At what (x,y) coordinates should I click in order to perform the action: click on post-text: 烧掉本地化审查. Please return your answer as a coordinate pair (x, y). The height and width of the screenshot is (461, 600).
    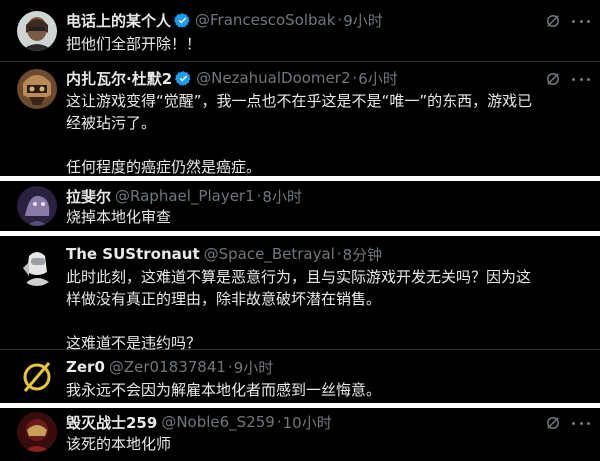
    Looking at the image, I should click on (119, 217).